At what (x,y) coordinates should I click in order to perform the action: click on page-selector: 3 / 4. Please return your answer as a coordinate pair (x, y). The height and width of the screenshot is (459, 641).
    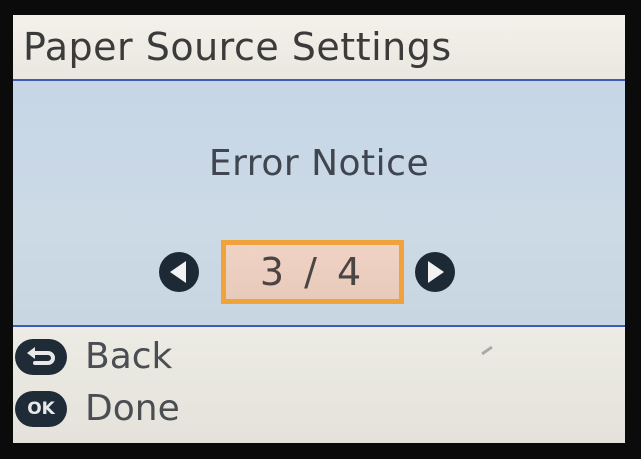
    Looking at the image, I should click on (319, 270).